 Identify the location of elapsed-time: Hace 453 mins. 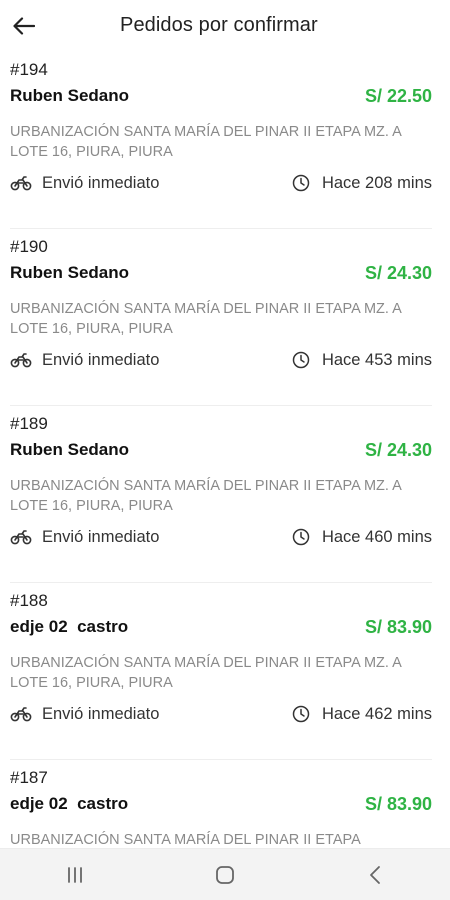
(361, 360).